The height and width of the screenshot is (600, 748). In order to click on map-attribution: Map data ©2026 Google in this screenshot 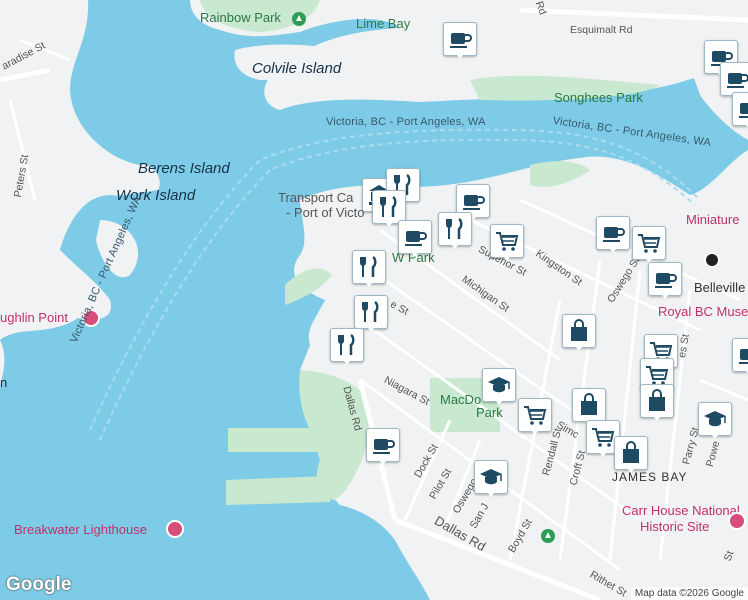, I will do `click(689, 593)`.